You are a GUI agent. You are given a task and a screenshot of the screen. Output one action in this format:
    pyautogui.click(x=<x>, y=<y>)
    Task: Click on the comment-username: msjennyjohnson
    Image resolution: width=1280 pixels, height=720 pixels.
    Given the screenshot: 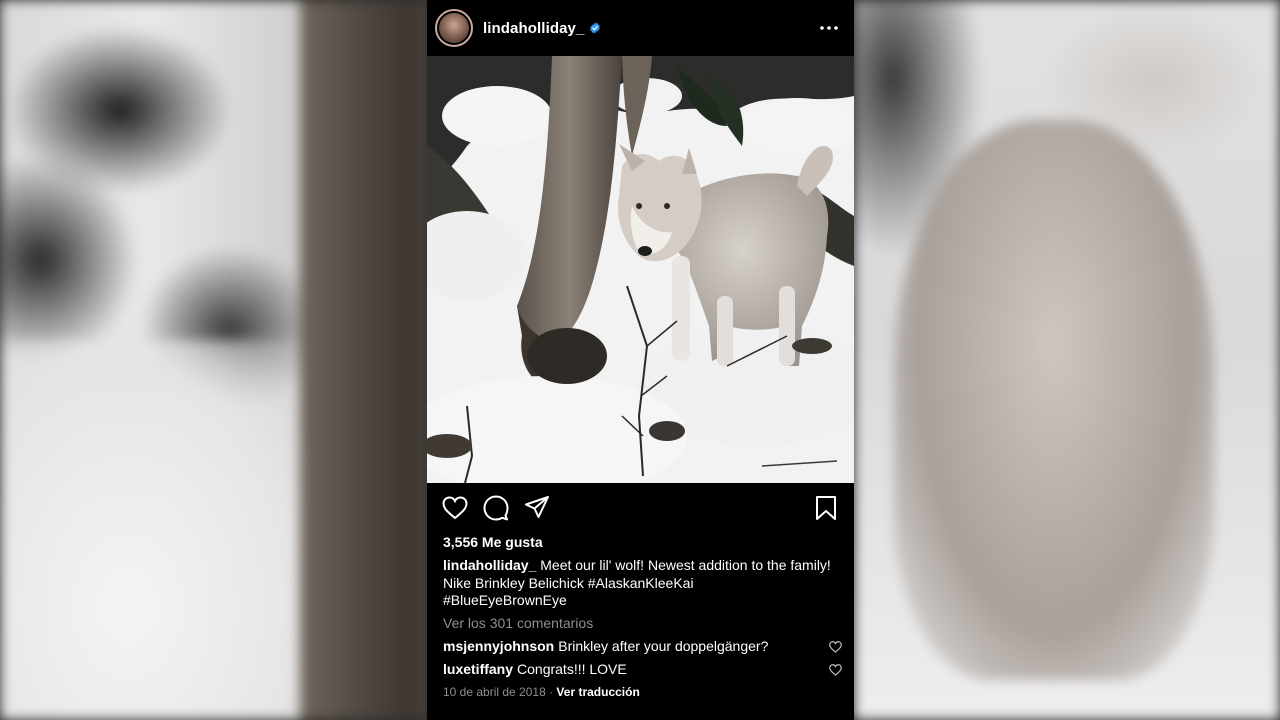 What is the action you would take?
    pyautogui.click(x=498, y=646)
    